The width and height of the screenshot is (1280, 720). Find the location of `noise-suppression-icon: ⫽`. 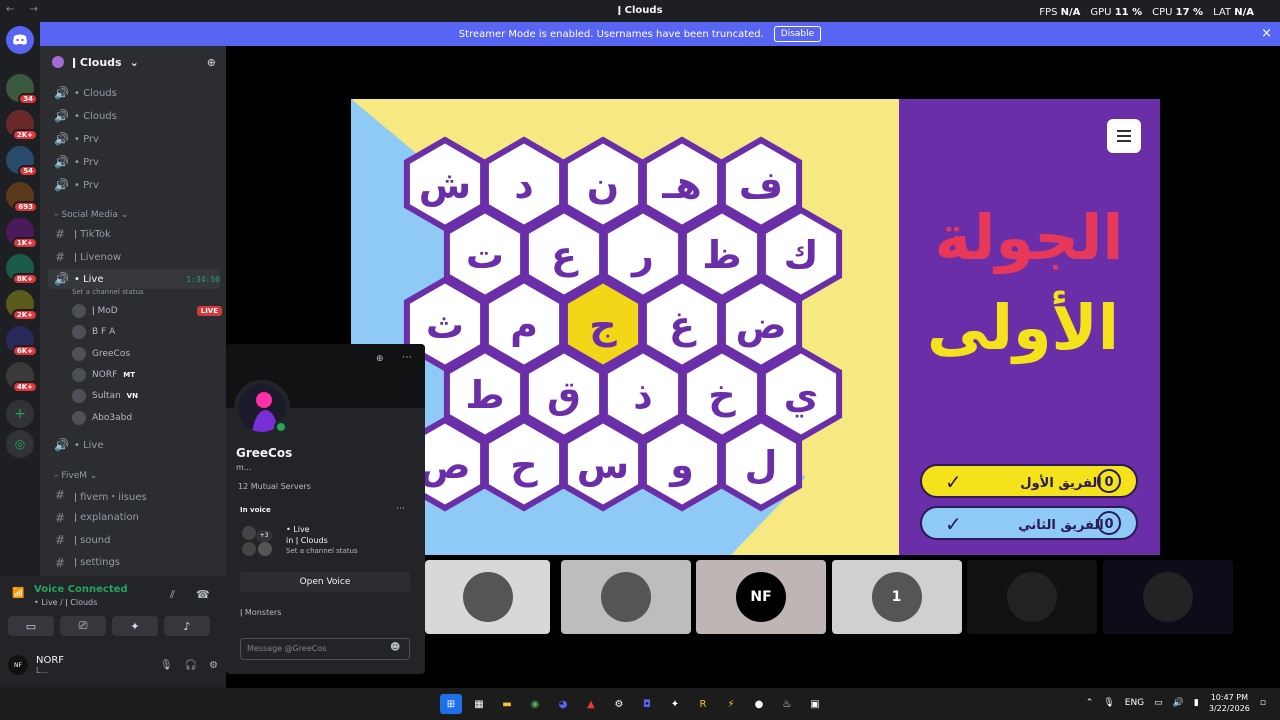

noise-suppression-icon: ⫽ is located at coordinates (172, 595).